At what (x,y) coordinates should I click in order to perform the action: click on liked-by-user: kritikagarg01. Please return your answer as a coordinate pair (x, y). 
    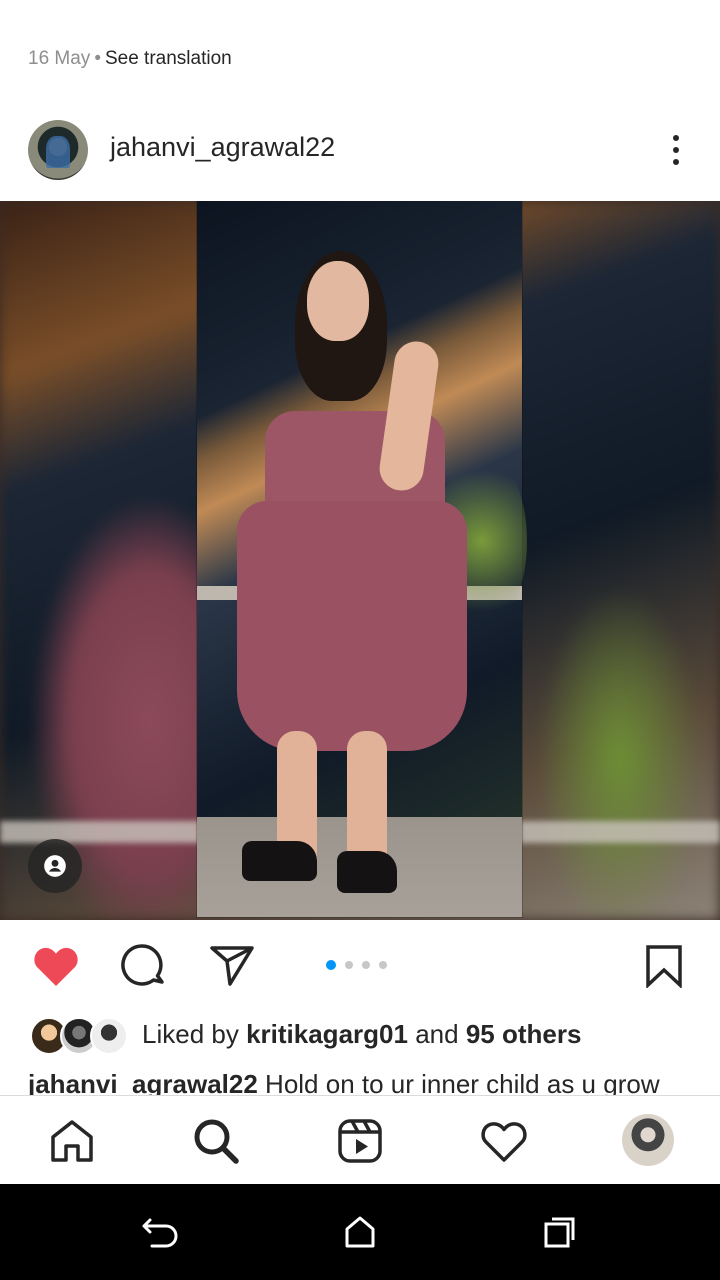
    Looking at the image, I should click on (327, 1034).